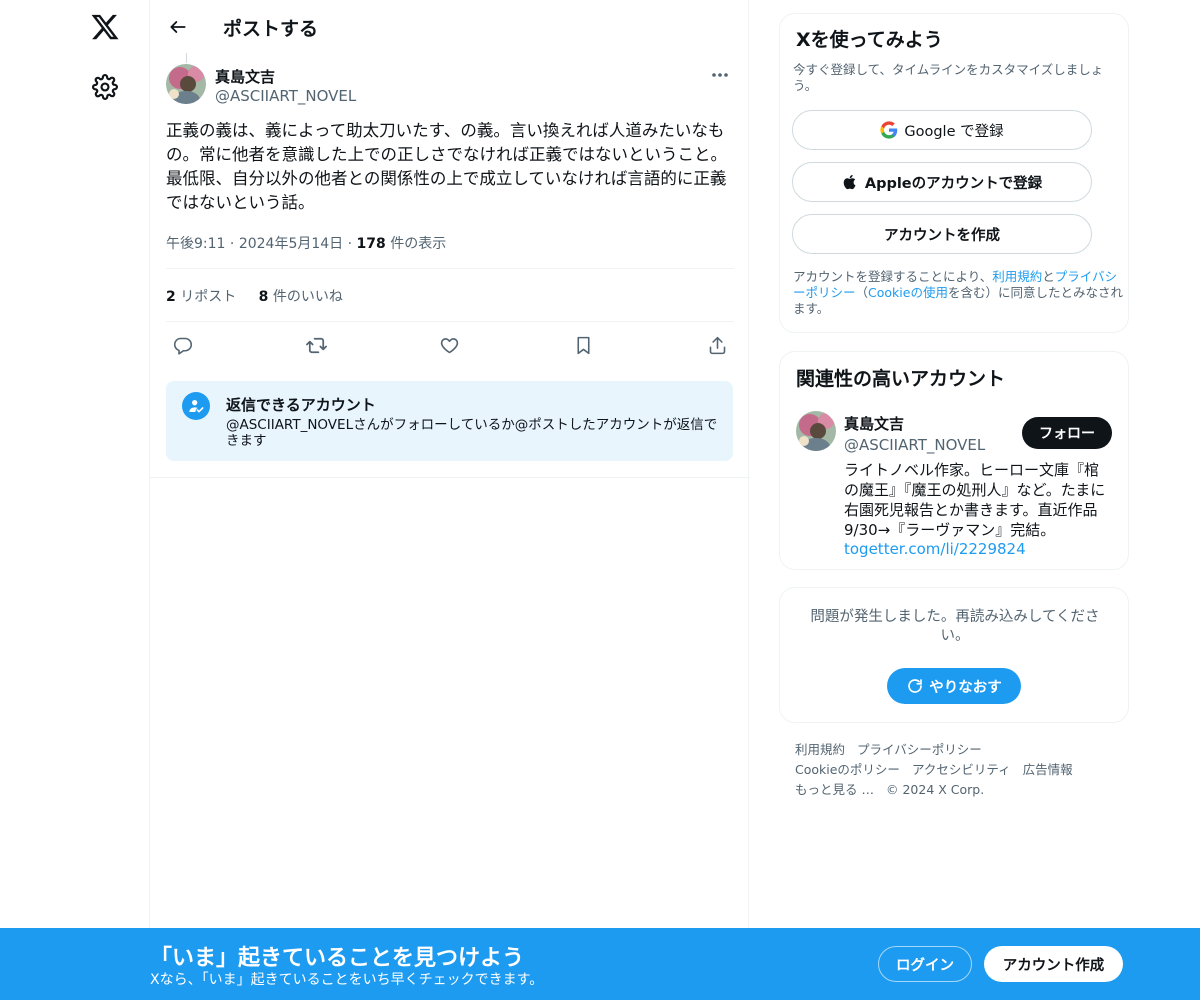 Image resolution: width=1200 pixels, height=1000 pixels. Describe the element at coordinates (271, 29) in the screenshot. I see `page-title: ポストする` at that location.